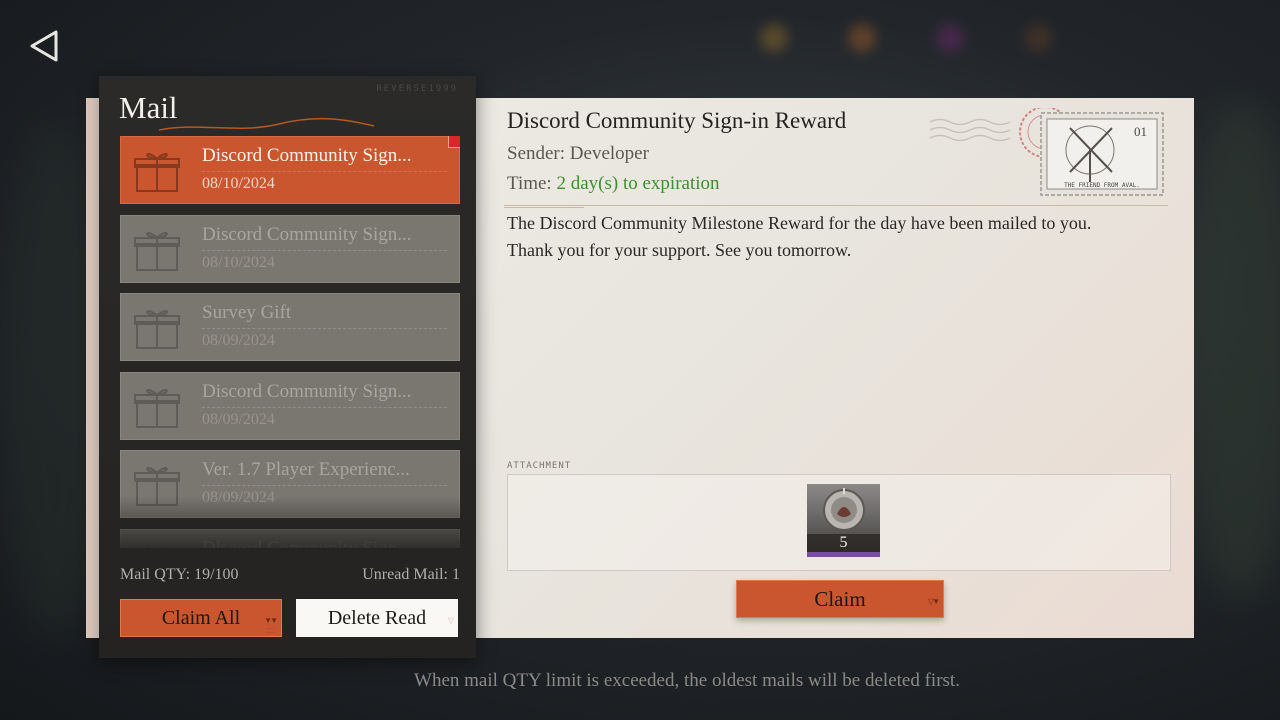 The width and height of the screenshot is (1280, 720). I want to click on brand-watermark: REVERSE1999, so click(417, 89).